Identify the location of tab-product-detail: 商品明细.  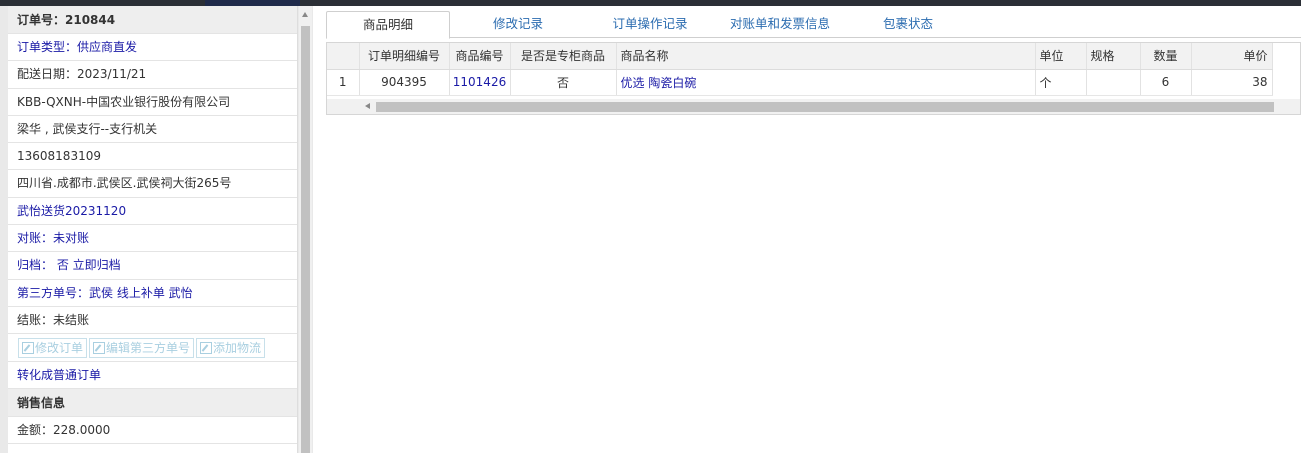
(388, 25).